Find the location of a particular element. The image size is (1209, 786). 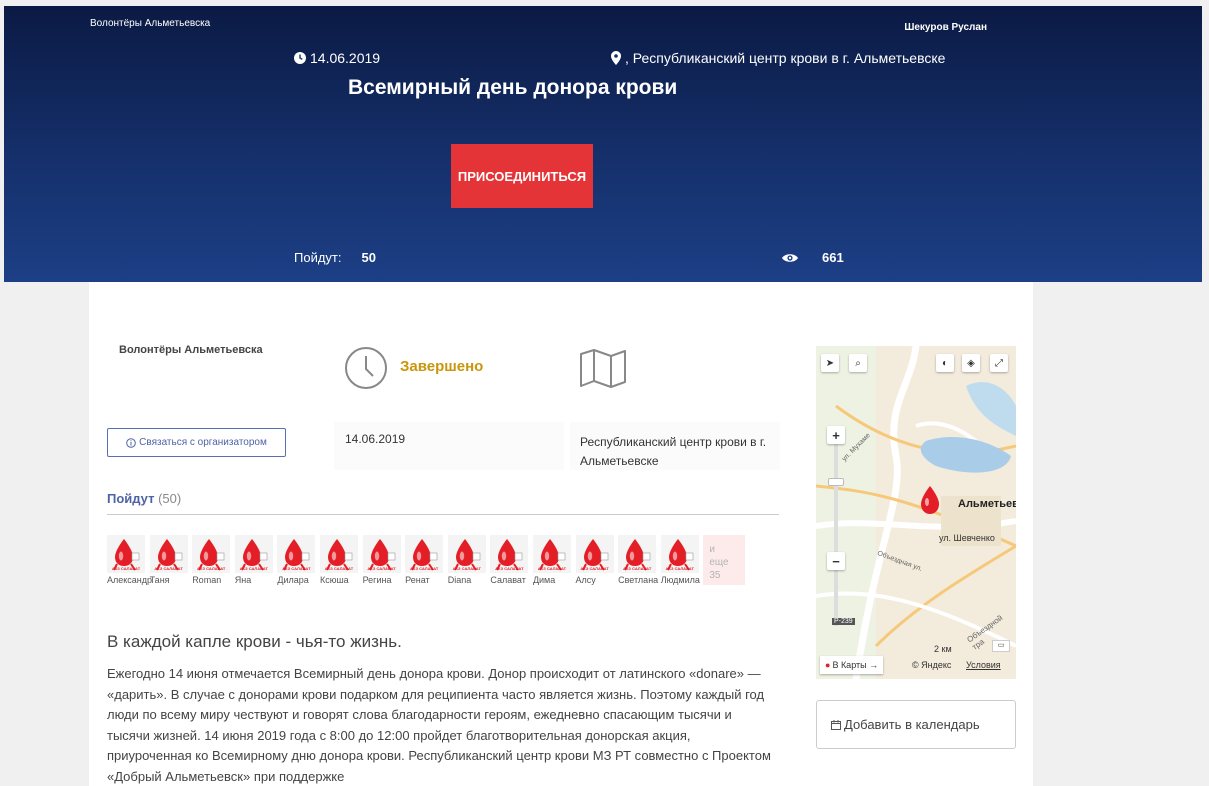

going-summary: Пойдут: 50 is located at coordinates (335, 257).